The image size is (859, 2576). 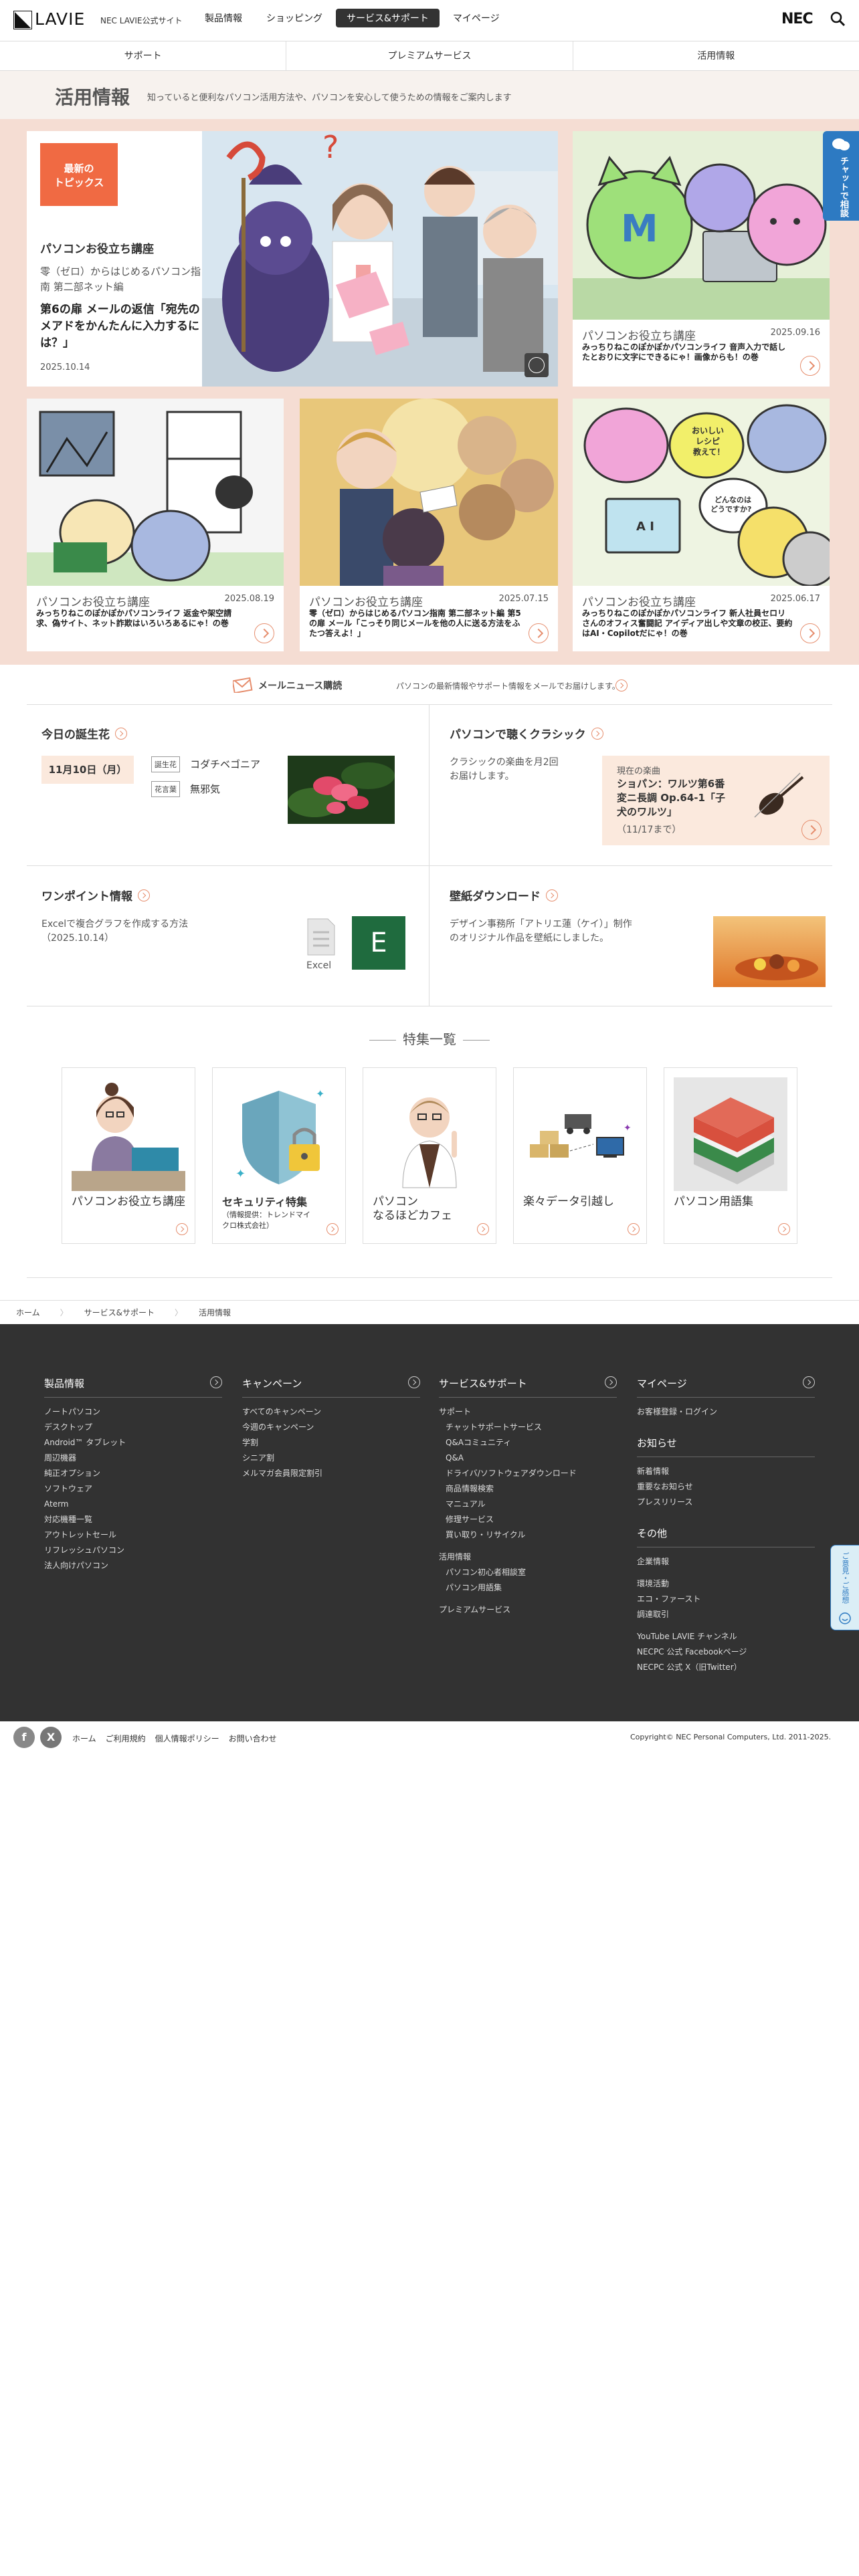 I want to click on footer-mypage-title: マイページ, so click(x=662, y=1384).